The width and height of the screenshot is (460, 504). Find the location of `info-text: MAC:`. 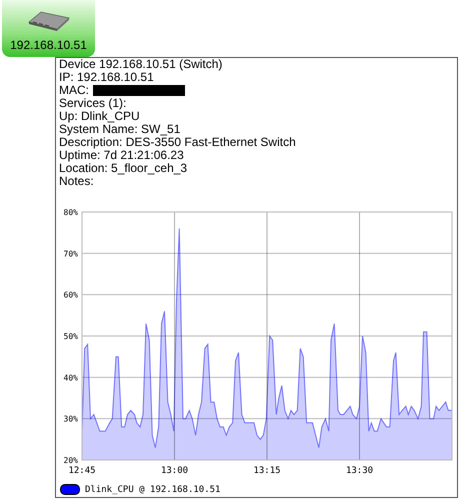

info-text: MAC: is located at coordinates (74, 90).